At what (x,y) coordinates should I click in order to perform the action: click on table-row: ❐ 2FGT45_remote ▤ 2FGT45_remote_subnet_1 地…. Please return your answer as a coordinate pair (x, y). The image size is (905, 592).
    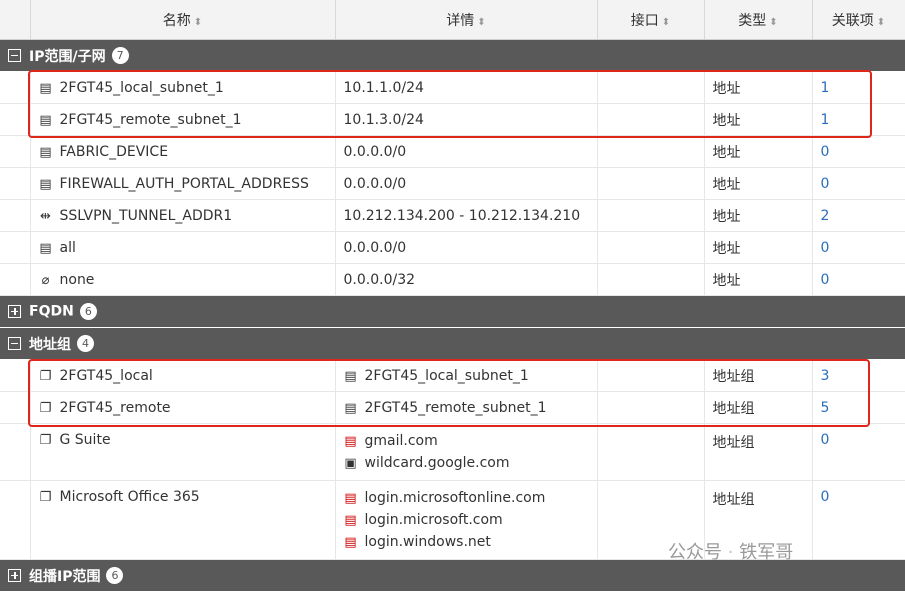
    Looking at the image, I should click on (452, 407).